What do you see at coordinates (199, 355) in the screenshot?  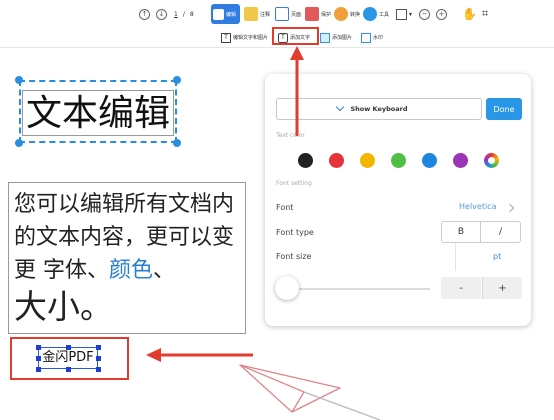 I see `arrow-left-red` at bounding box center [199, 355].